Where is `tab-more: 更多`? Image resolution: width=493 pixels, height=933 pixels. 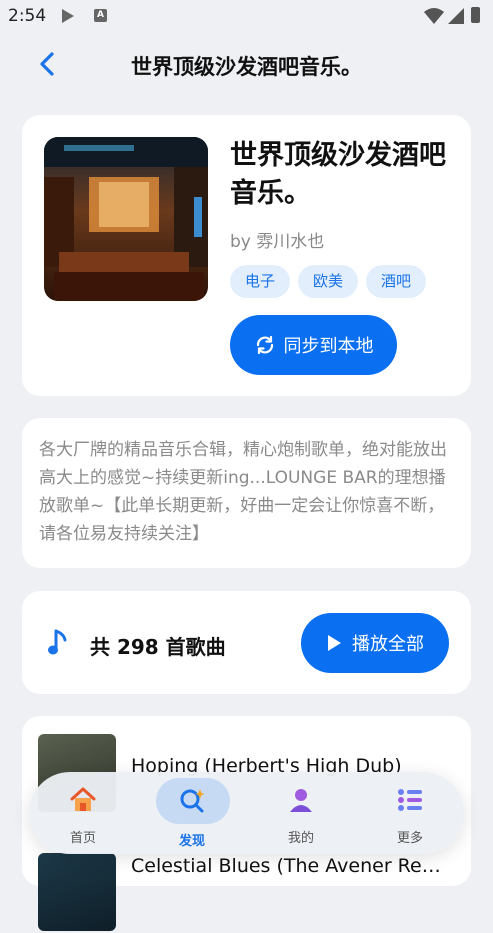 tab-more: 更多 is located at coordinates (410, 813).